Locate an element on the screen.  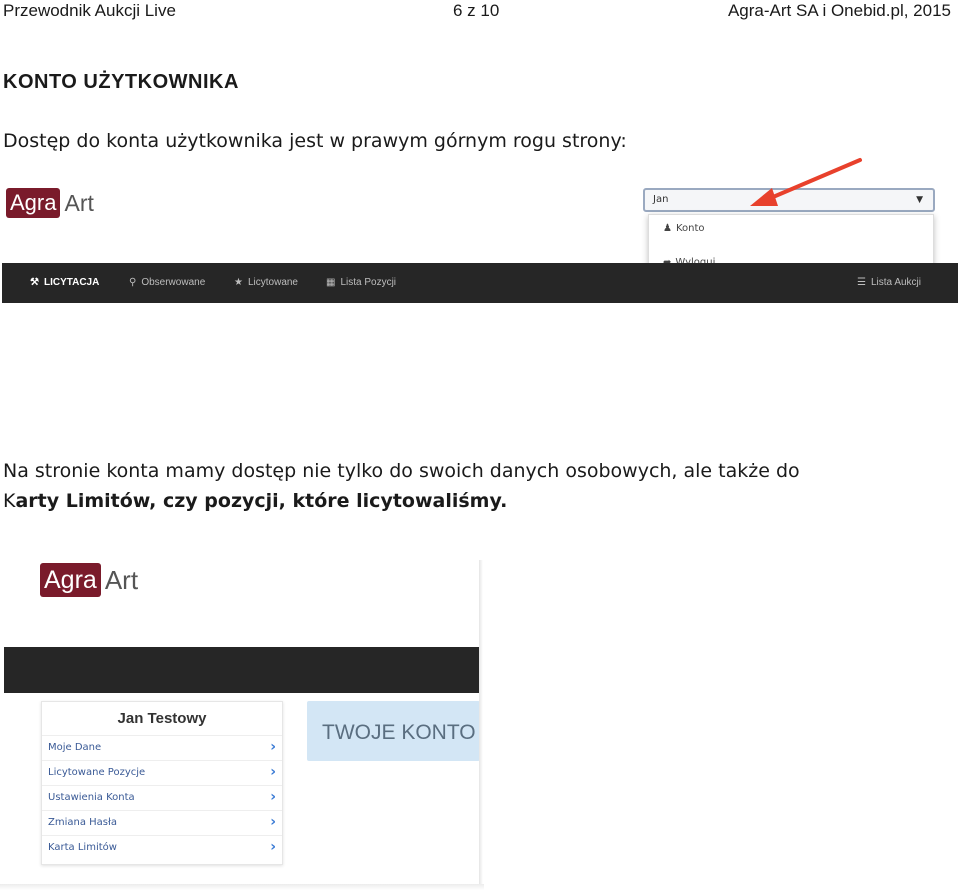
agra-art-logo: Agra Art is located at coordinates (50, 203).